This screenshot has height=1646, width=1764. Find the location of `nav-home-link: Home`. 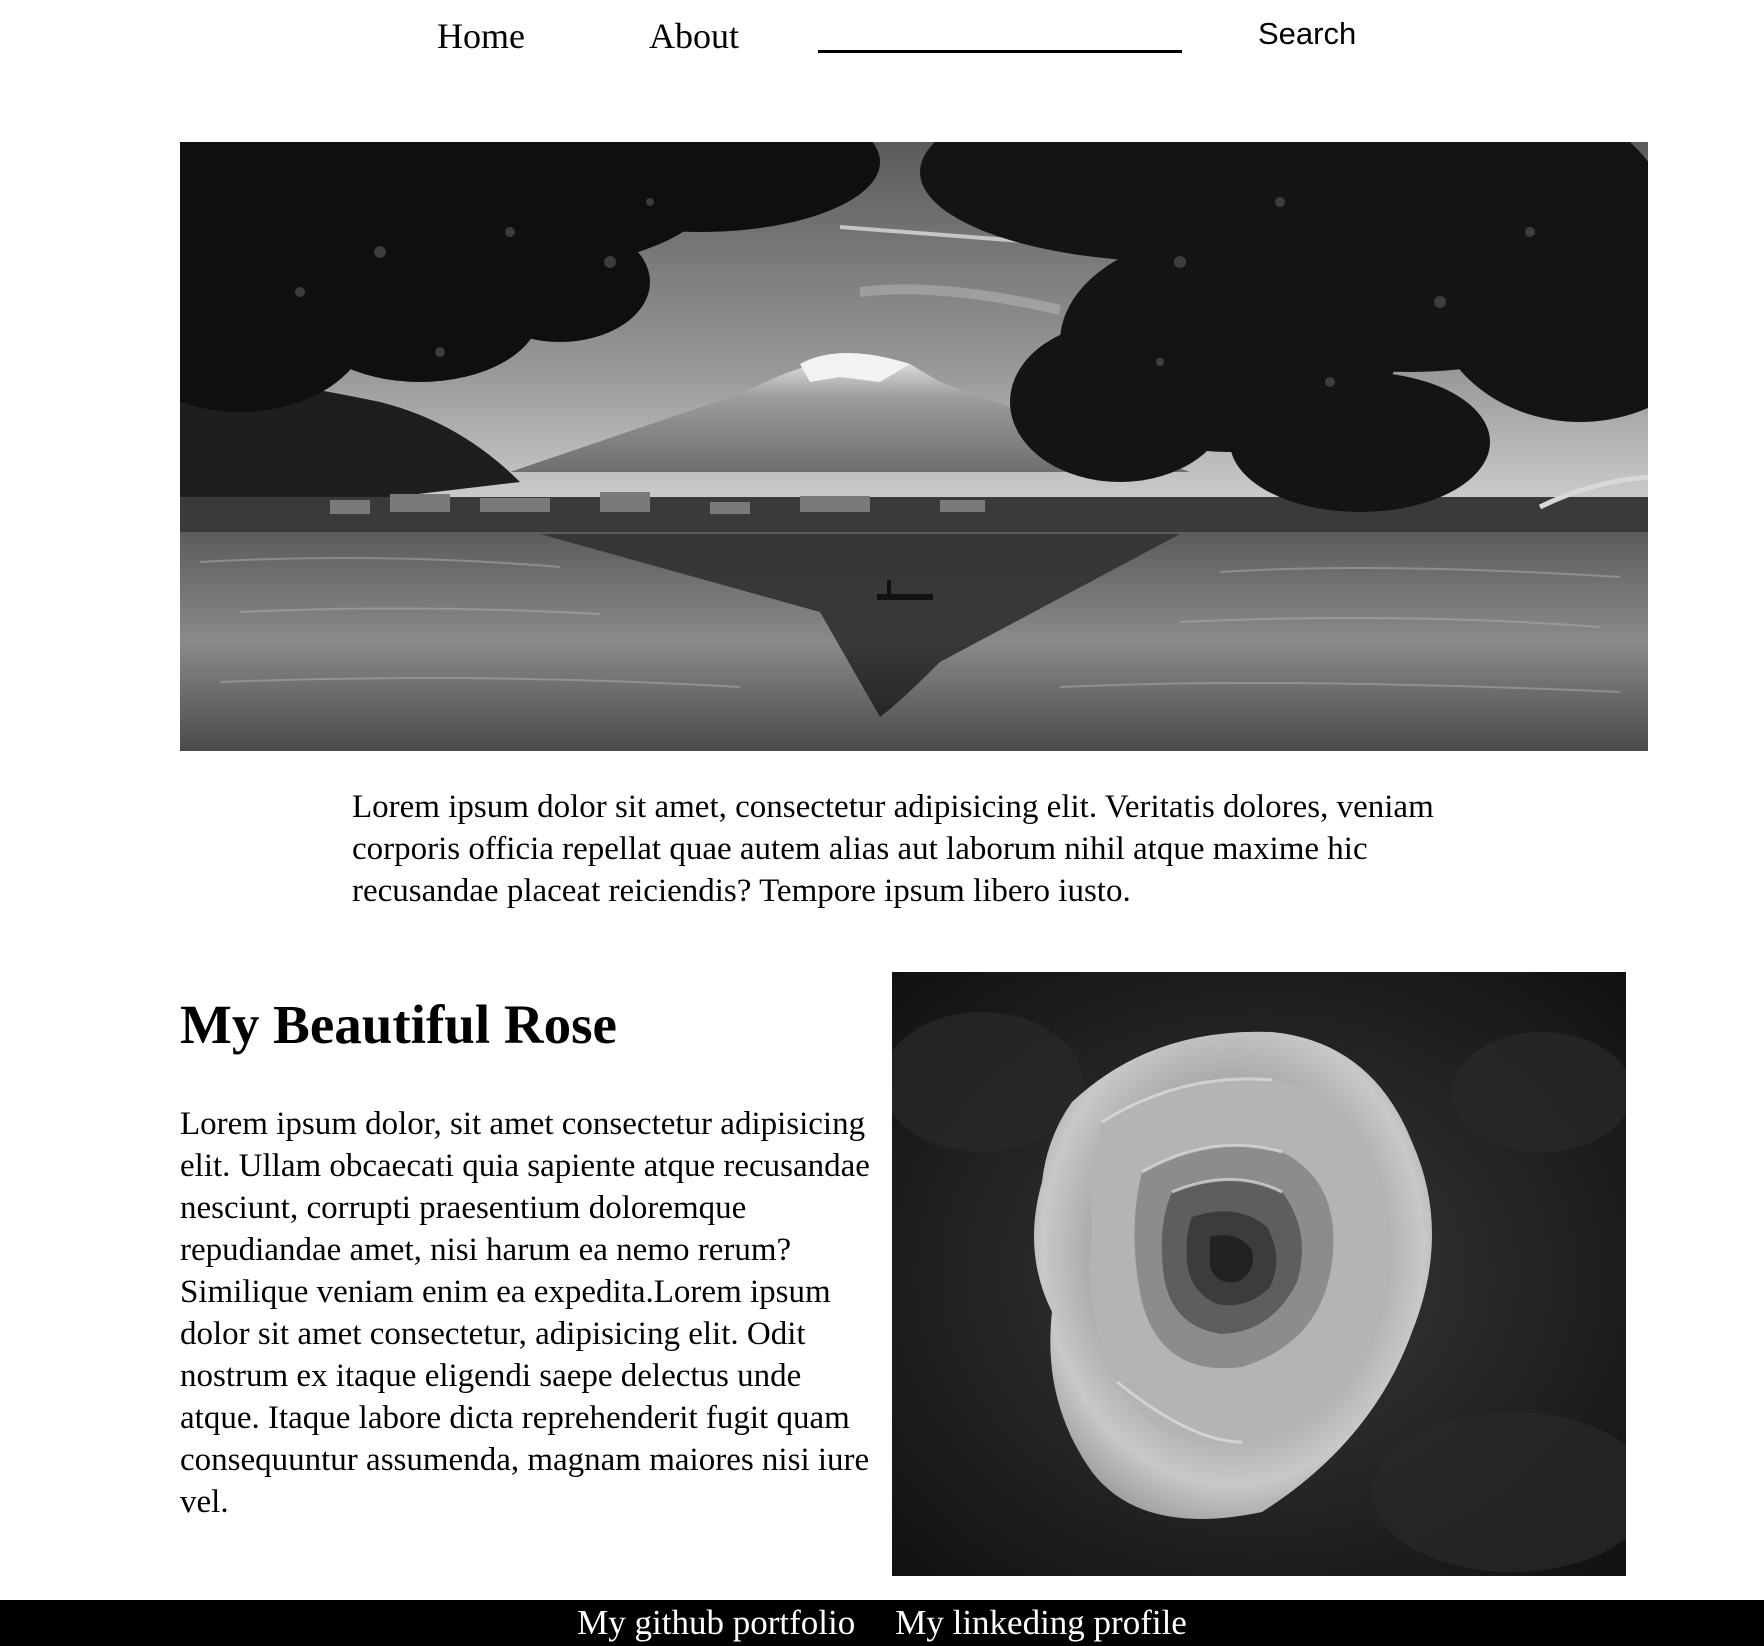

nav-home-link: Home is located at coordinates (481, 36).